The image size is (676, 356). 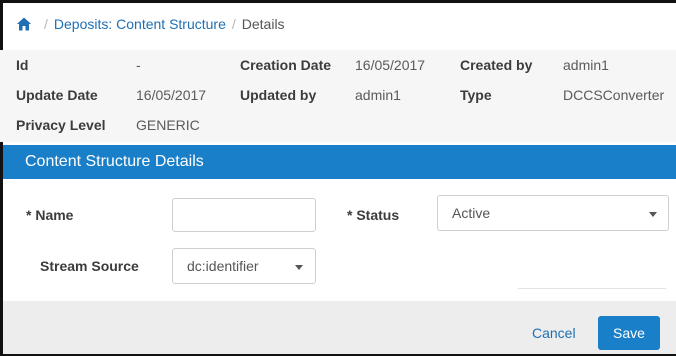 I want to click on update-date-label: Update Date, so click(x=57, y=95).